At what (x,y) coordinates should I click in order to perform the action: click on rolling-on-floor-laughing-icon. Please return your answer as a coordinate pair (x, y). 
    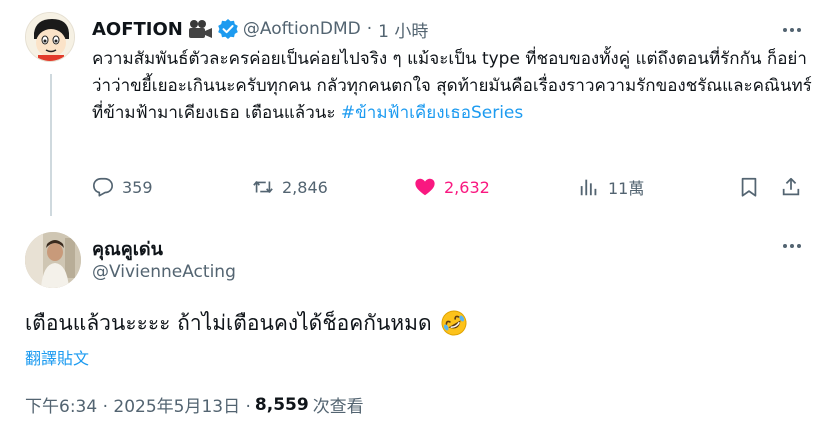
    Looking at the image, I should click on (454, 323).